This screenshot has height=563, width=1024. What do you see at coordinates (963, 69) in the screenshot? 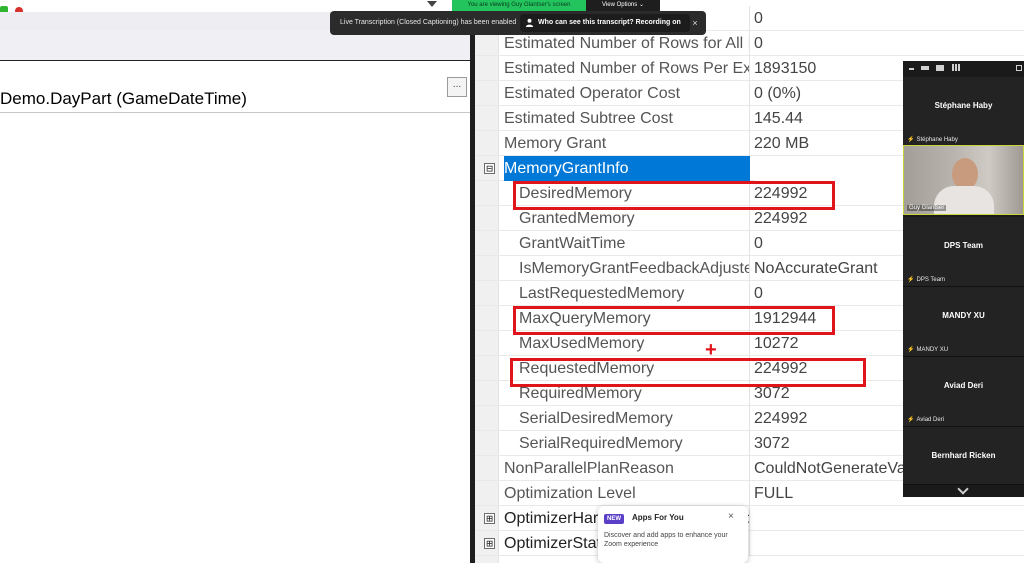
I see `panel-toolbar` at bounding box center [963, 69].